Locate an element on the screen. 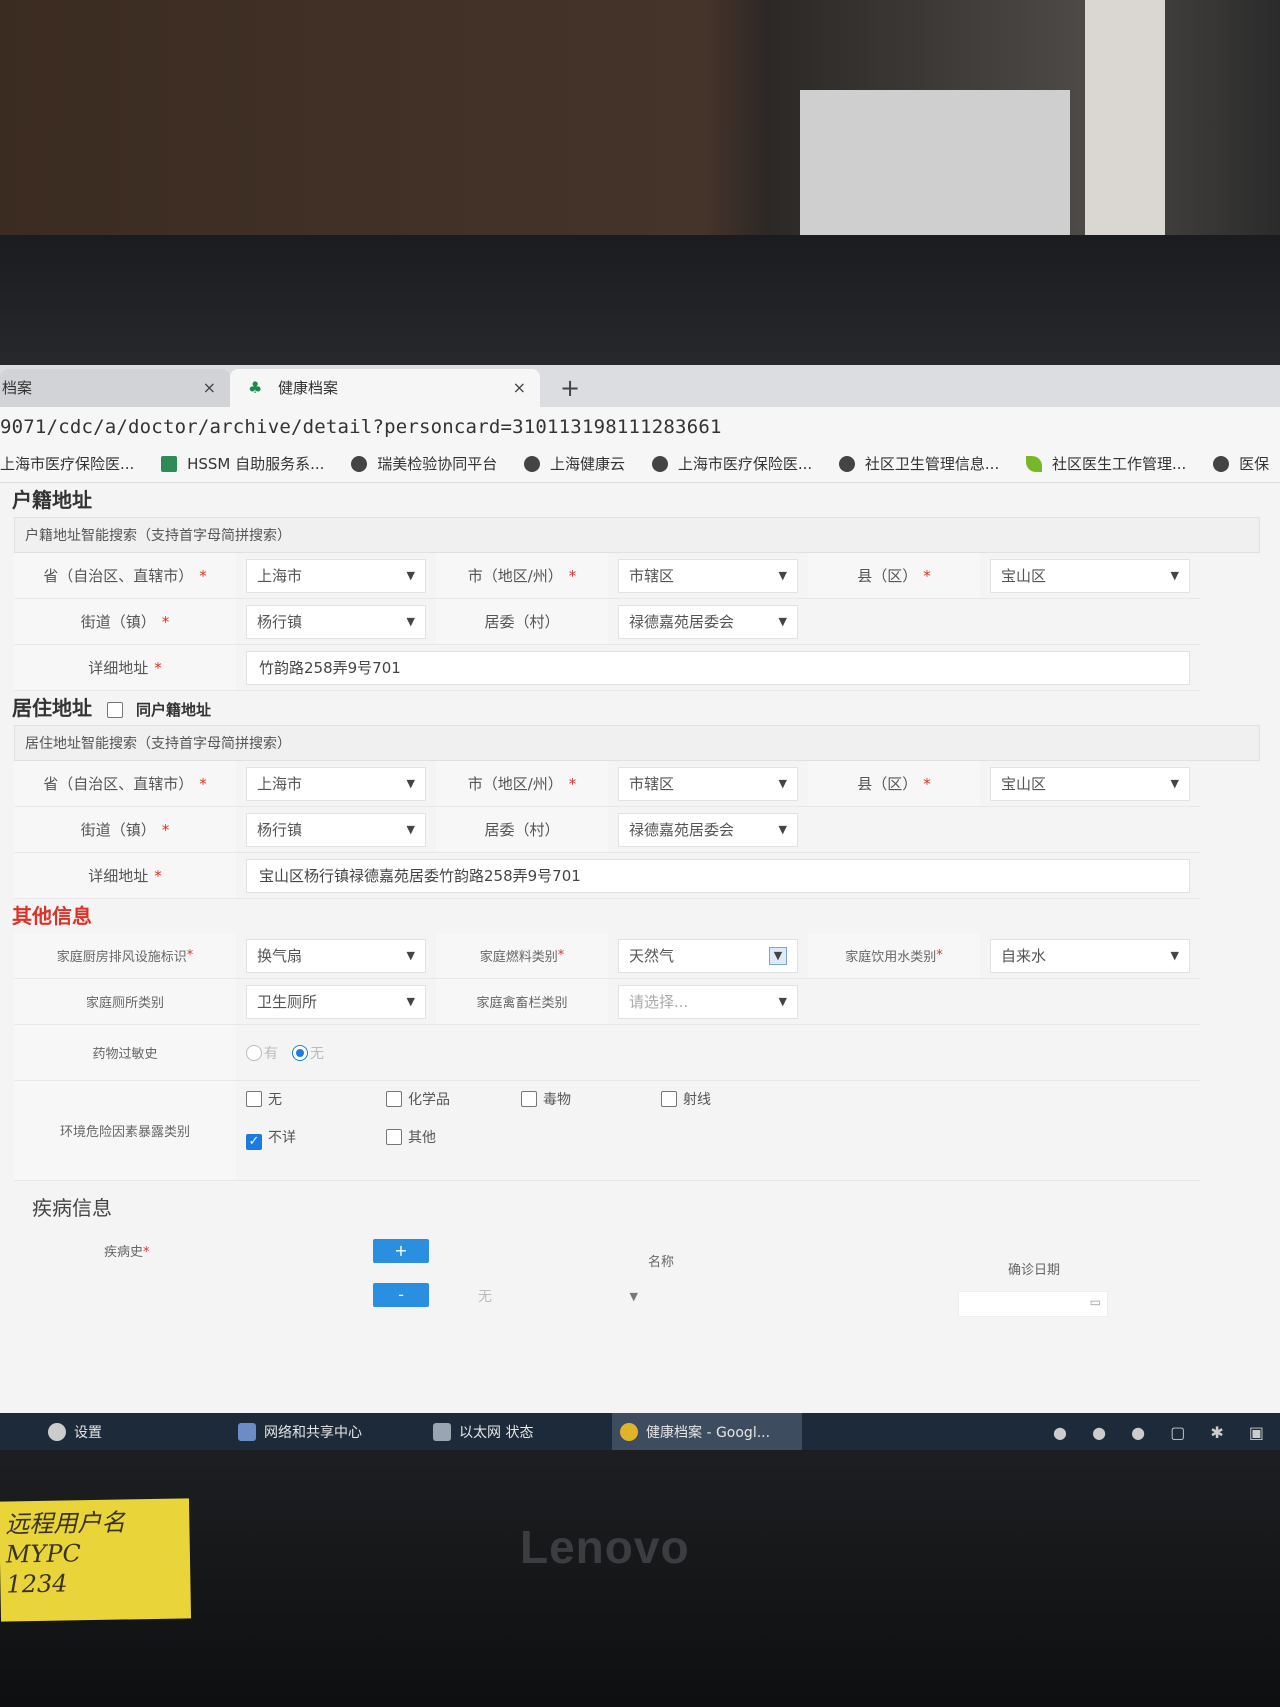 This screenshot has width=1280, height=1707. section-title-other: 其他信息 is located at coordinates (52, 916).